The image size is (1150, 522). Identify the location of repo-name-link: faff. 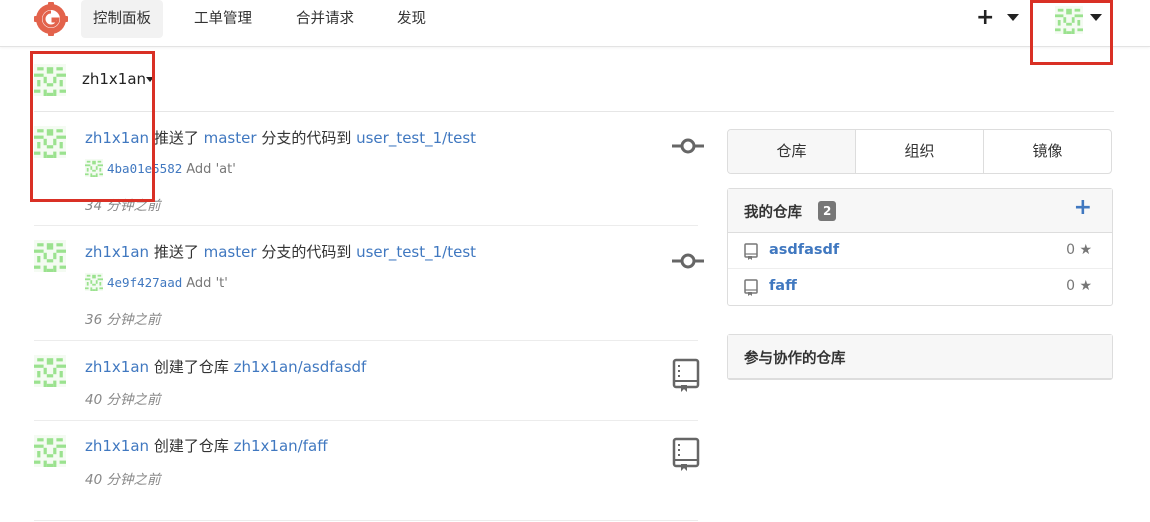
(783, 286).